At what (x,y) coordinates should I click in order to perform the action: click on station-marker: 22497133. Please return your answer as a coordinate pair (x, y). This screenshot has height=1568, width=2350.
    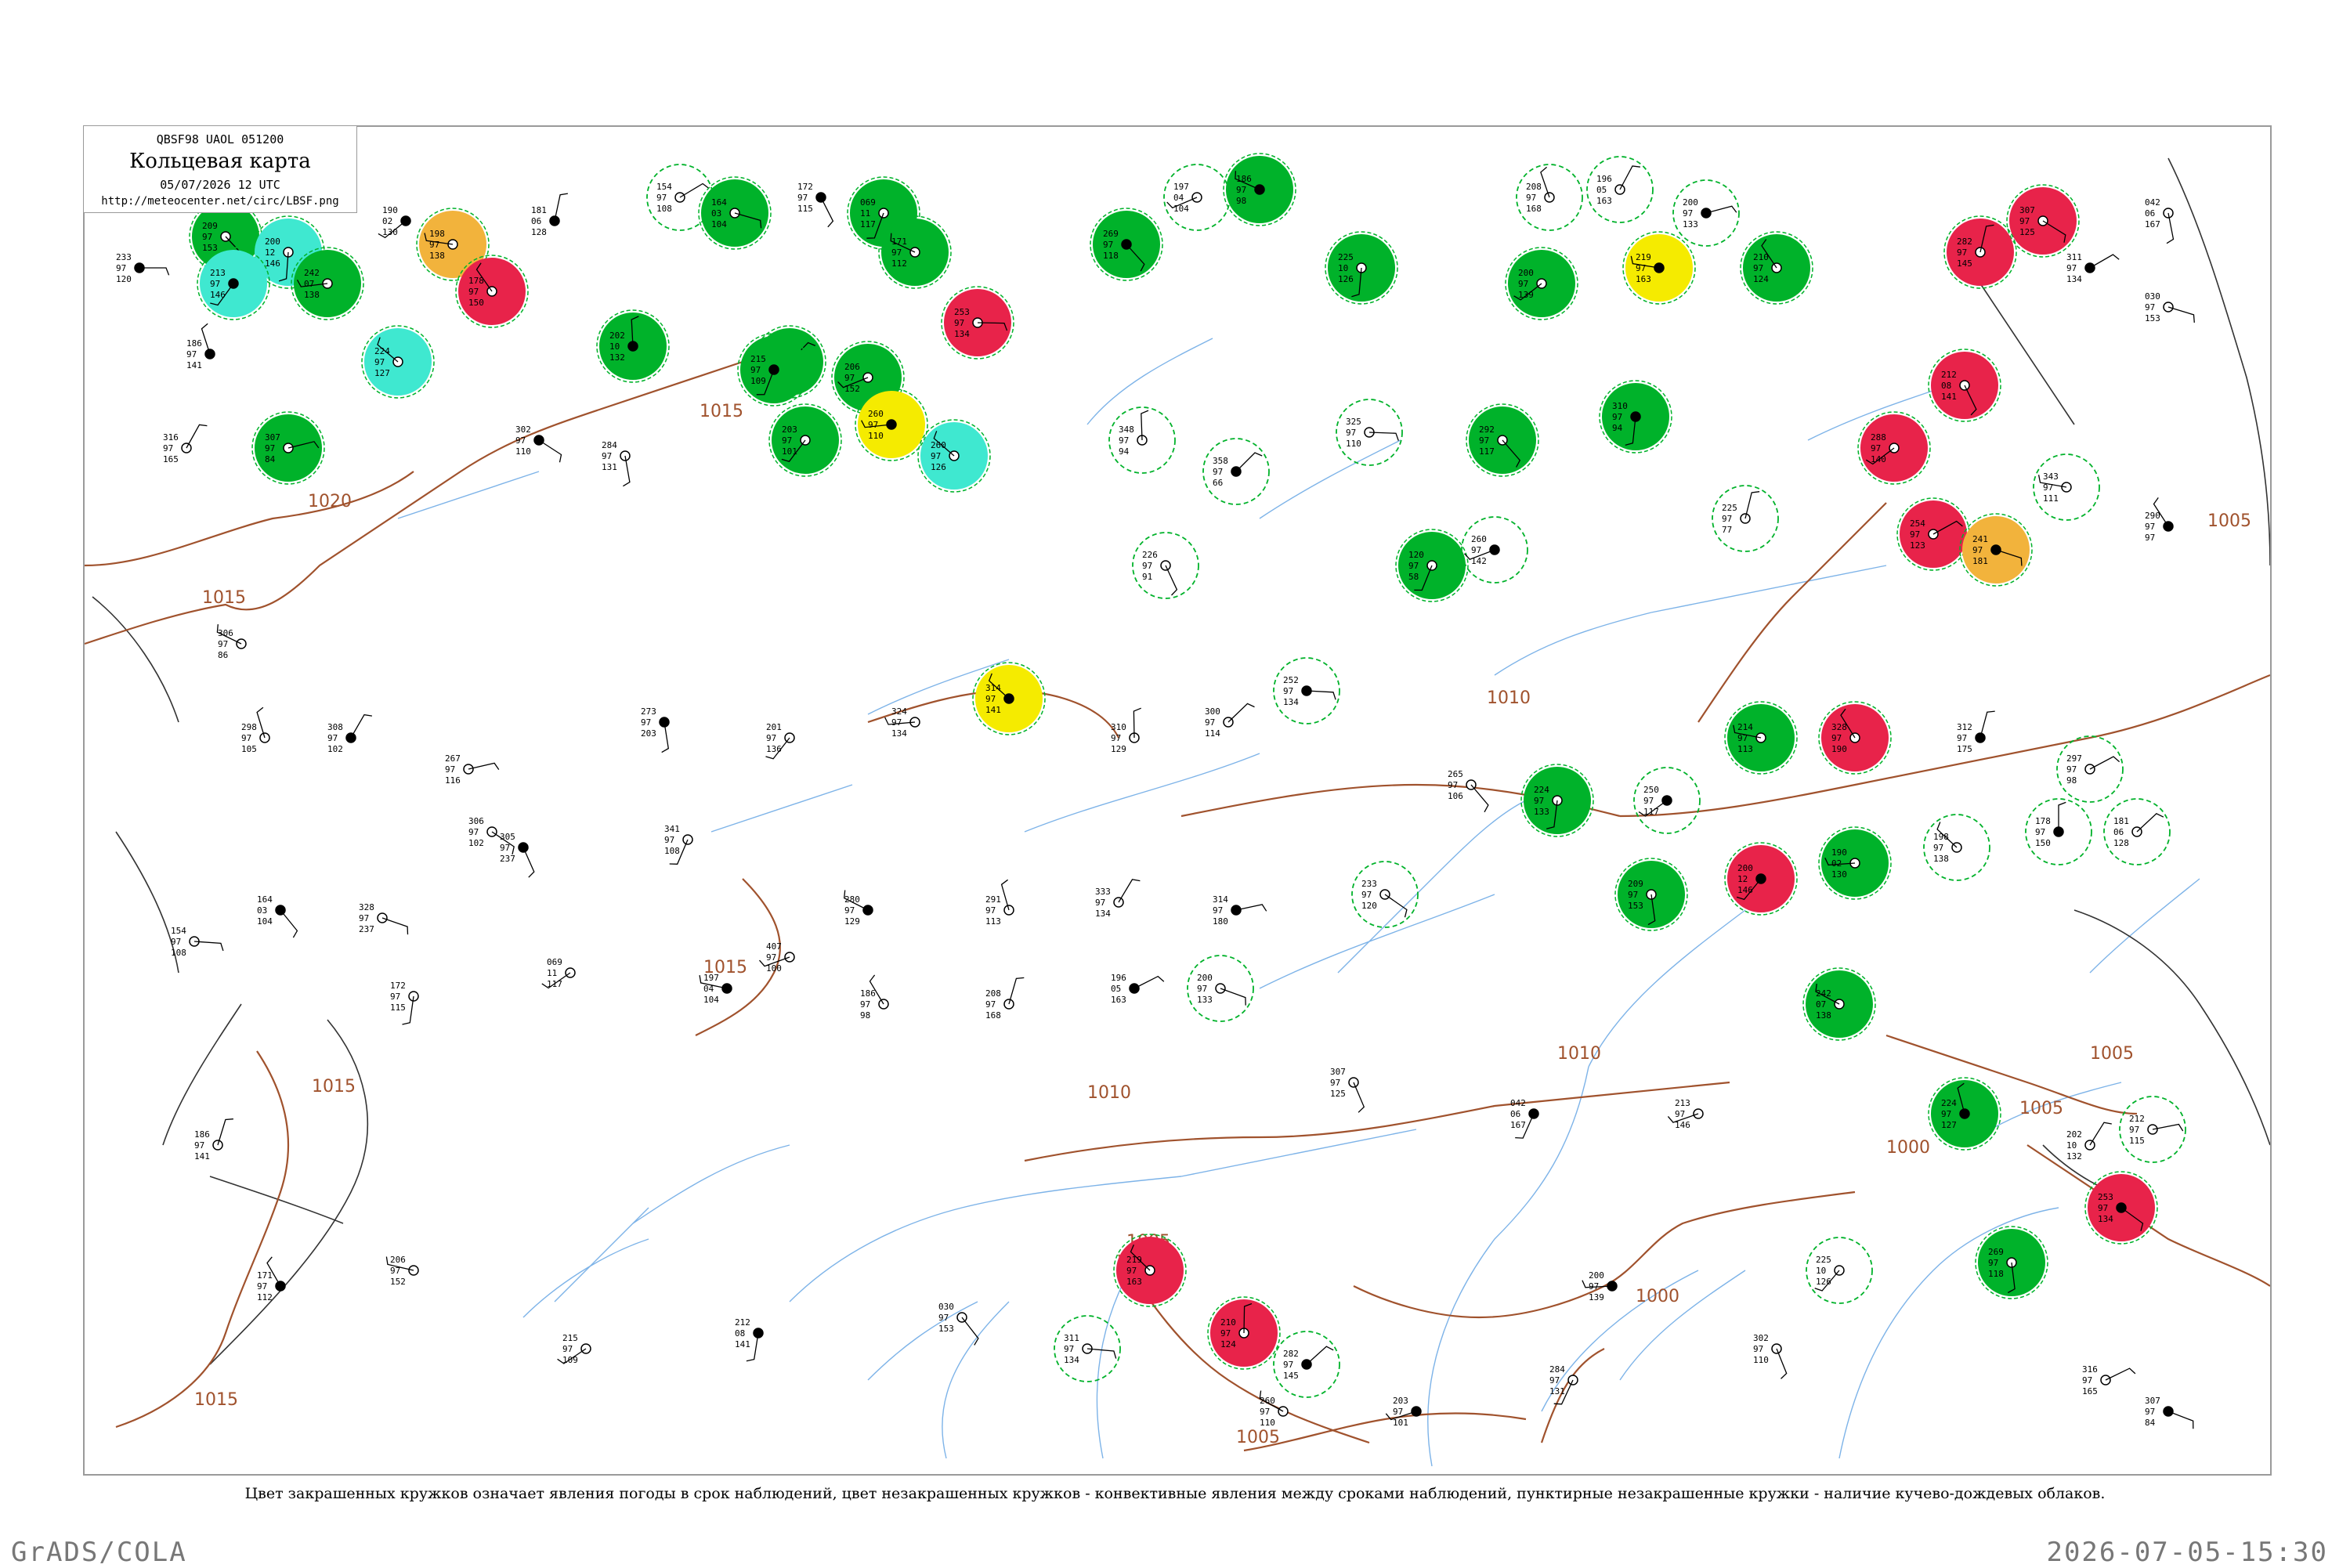
    Looking at the image, I should click on (1557, 800).